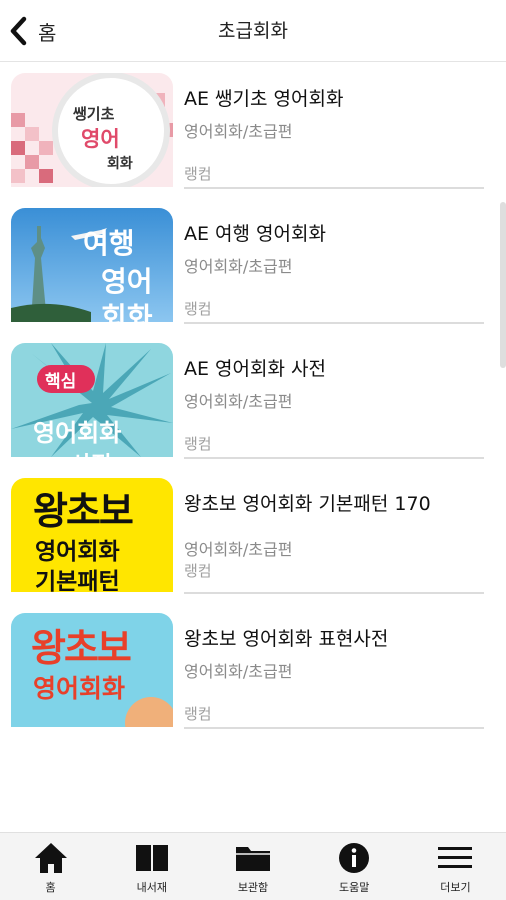 Image resolution: width=506 pixels, height=900 pixels. I want to click on item-text: AE 여행 영어회화 영어회화/초급편 랭컴, so click(334, 261).